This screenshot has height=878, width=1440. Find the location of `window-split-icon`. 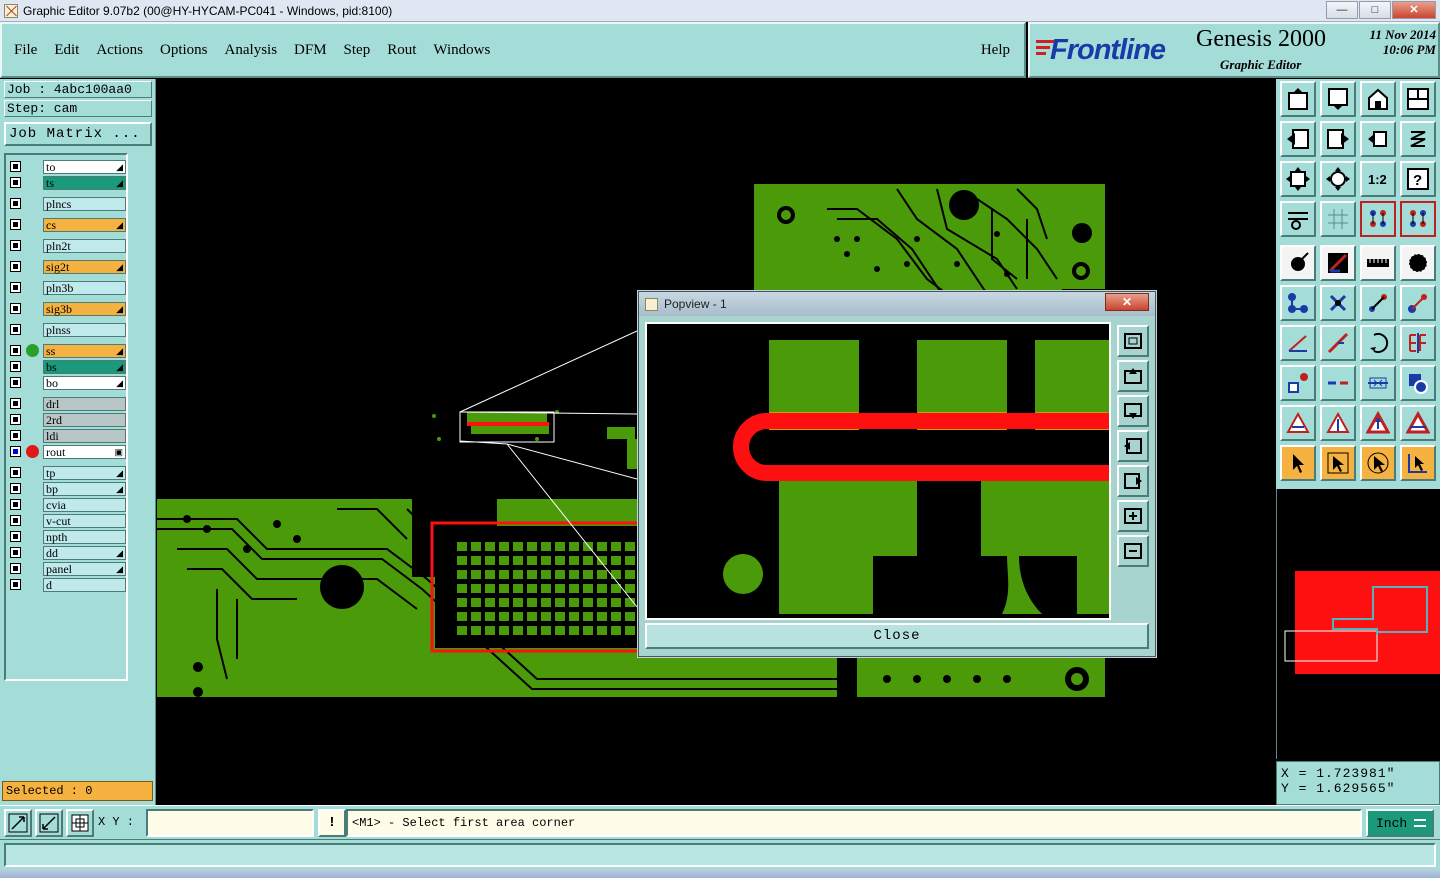

window-split-icon is located at coordinates (1418, 99).